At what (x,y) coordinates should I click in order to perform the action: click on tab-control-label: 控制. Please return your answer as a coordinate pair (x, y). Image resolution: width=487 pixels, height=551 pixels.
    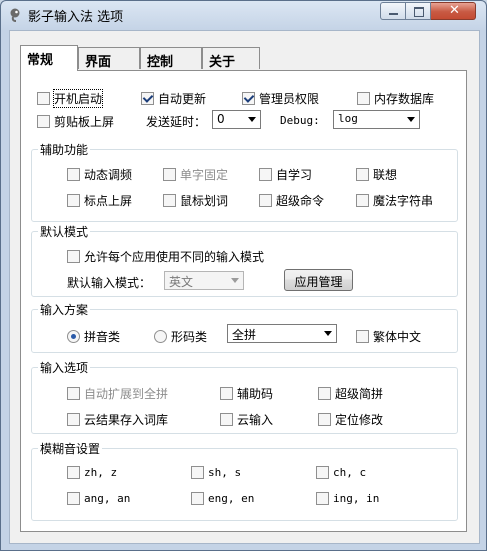
    Looking at the image, I should click on (160, 62).